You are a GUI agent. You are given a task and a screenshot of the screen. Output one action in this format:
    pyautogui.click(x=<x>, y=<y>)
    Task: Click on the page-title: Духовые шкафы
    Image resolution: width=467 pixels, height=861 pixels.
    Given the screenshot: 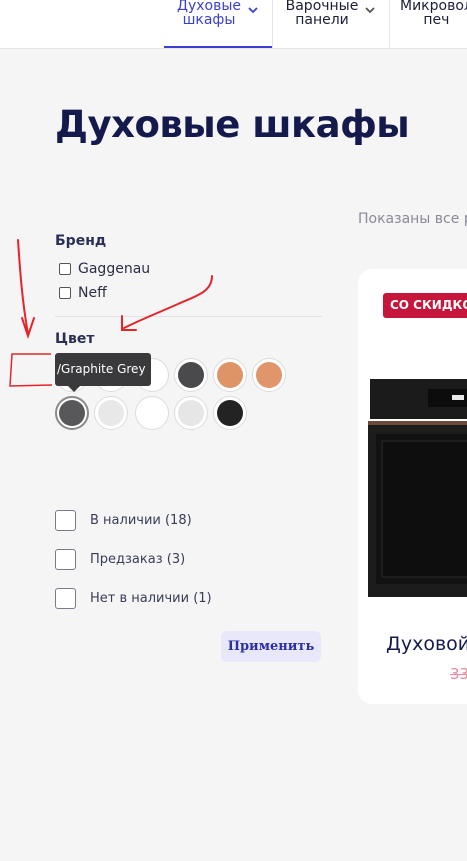 What is the action you would take?
    pyautogui.click(x=232, y=124)
    